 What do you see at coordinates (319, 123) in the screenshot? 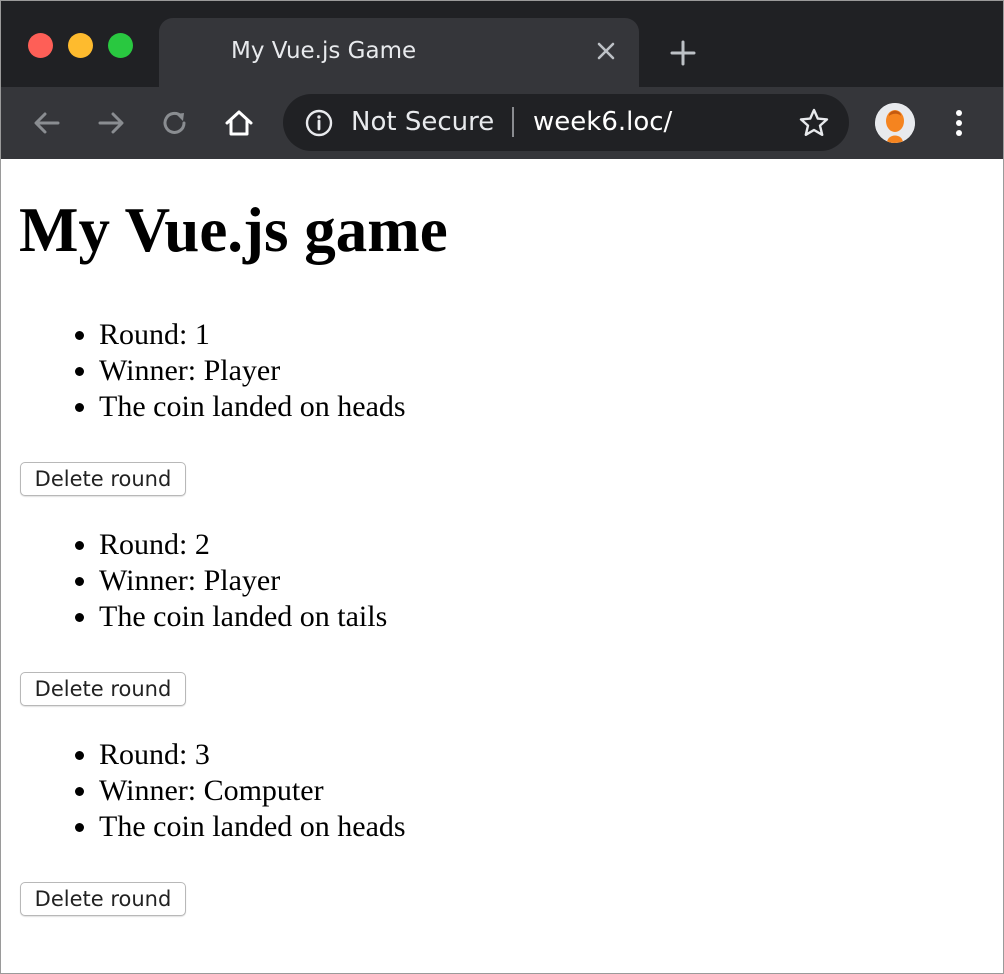
I see `info-icon` at bounding box center [319, 123].